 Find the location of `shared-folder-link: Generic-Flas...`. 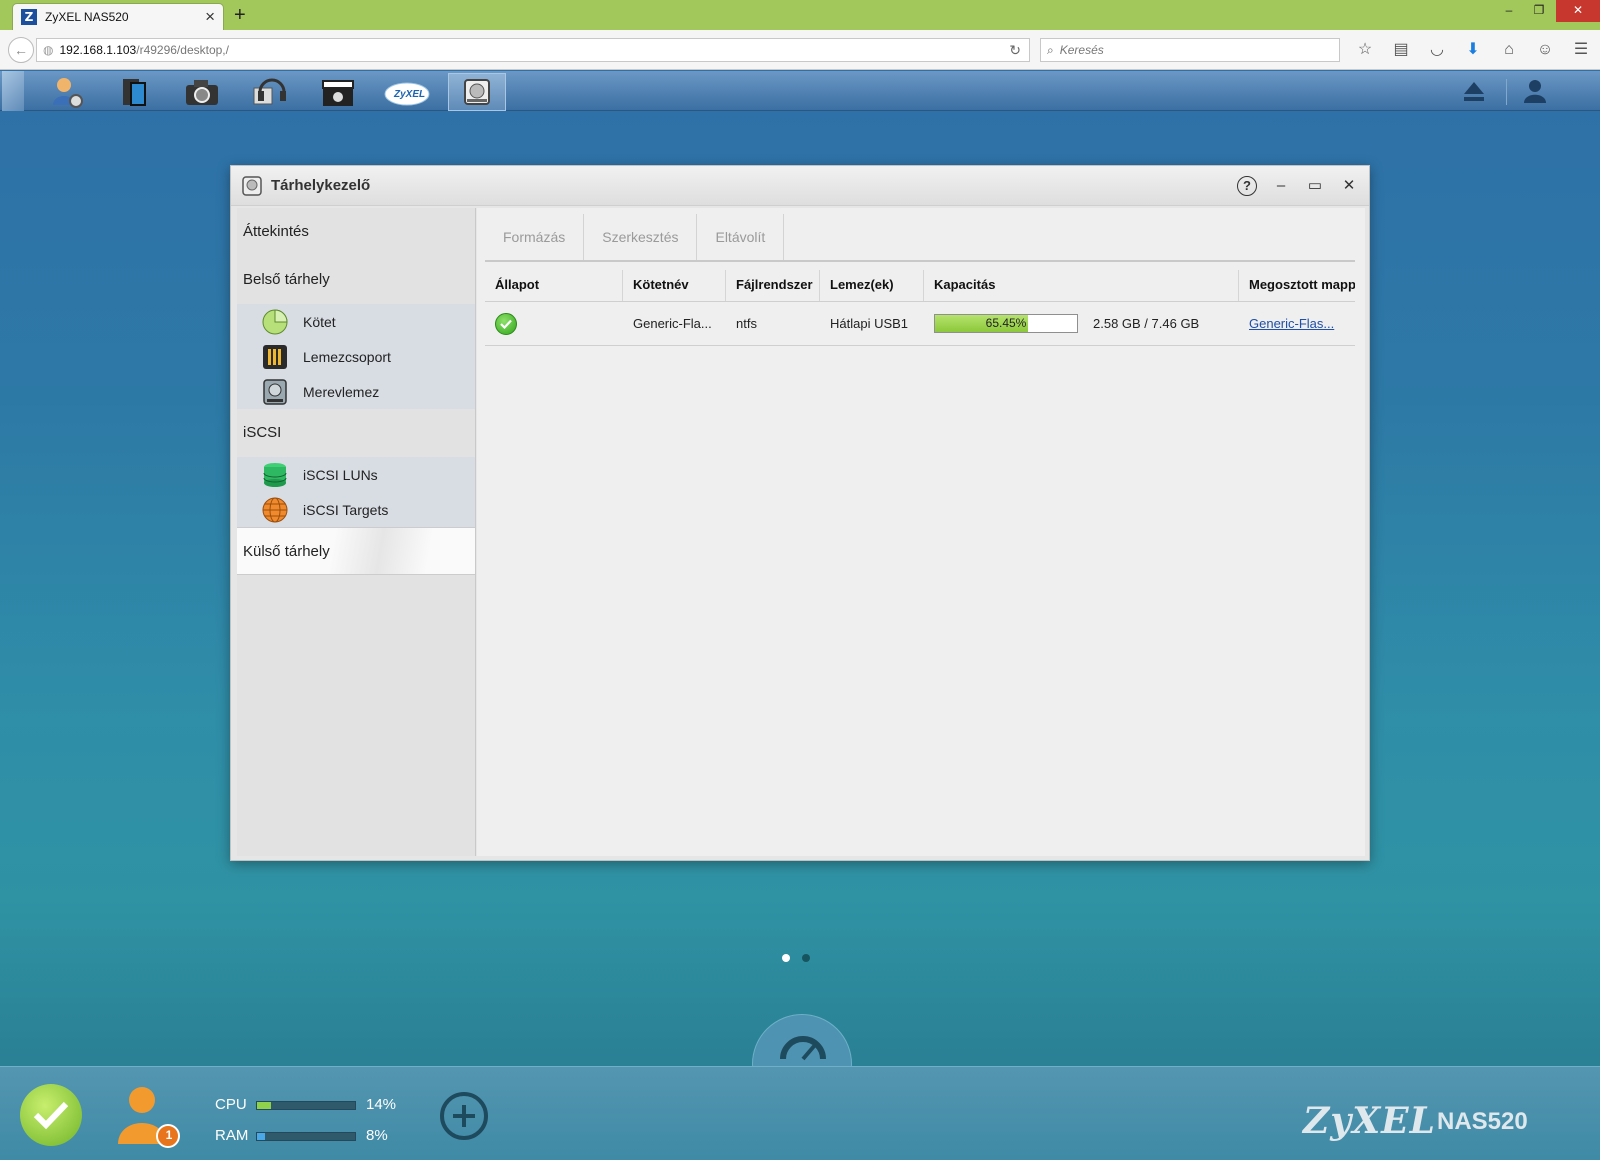

shared-folder-link: Generic-Flas... is located at coordinates (1291, 323).